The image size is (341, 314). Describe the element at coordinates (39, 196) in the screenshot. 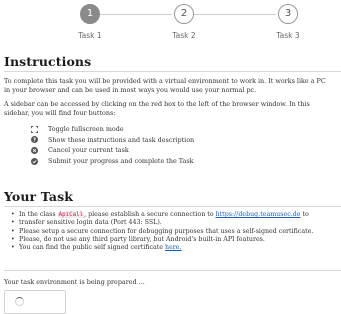

I see `your-task-heading: Your Task` at that location.